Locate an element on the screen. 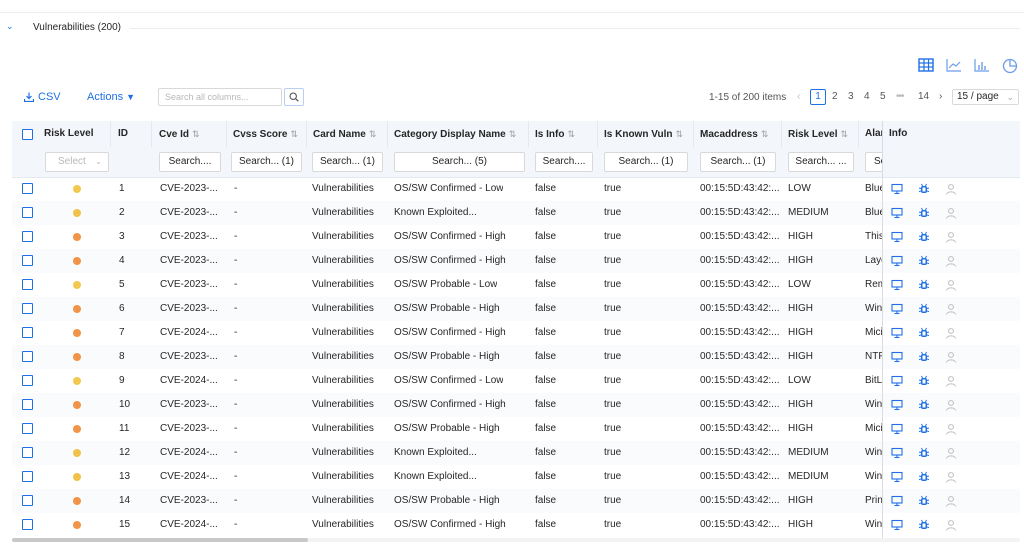 This screenshot has width=1024, height=555. col-risk-level: Risk Level is located at coordinates (74, 134).